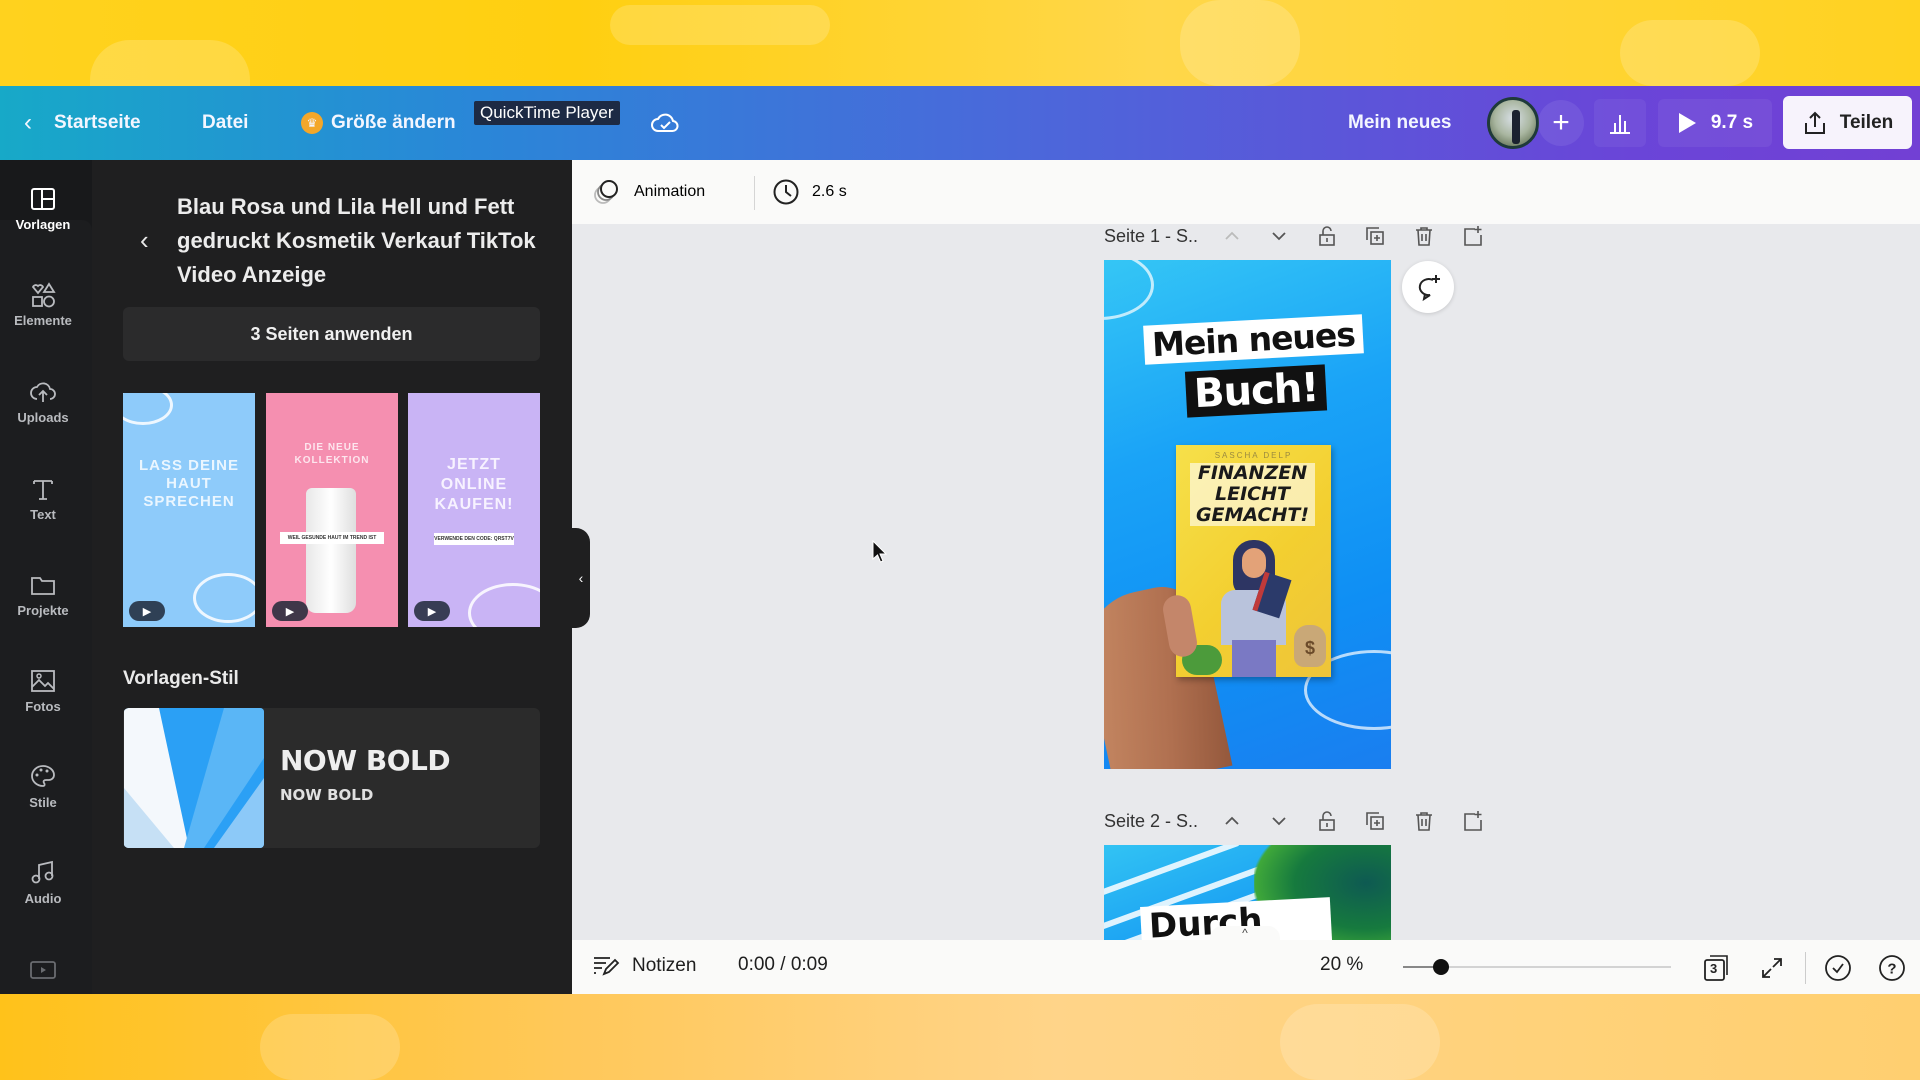  I want to click on avatar, so click(1513, 123).